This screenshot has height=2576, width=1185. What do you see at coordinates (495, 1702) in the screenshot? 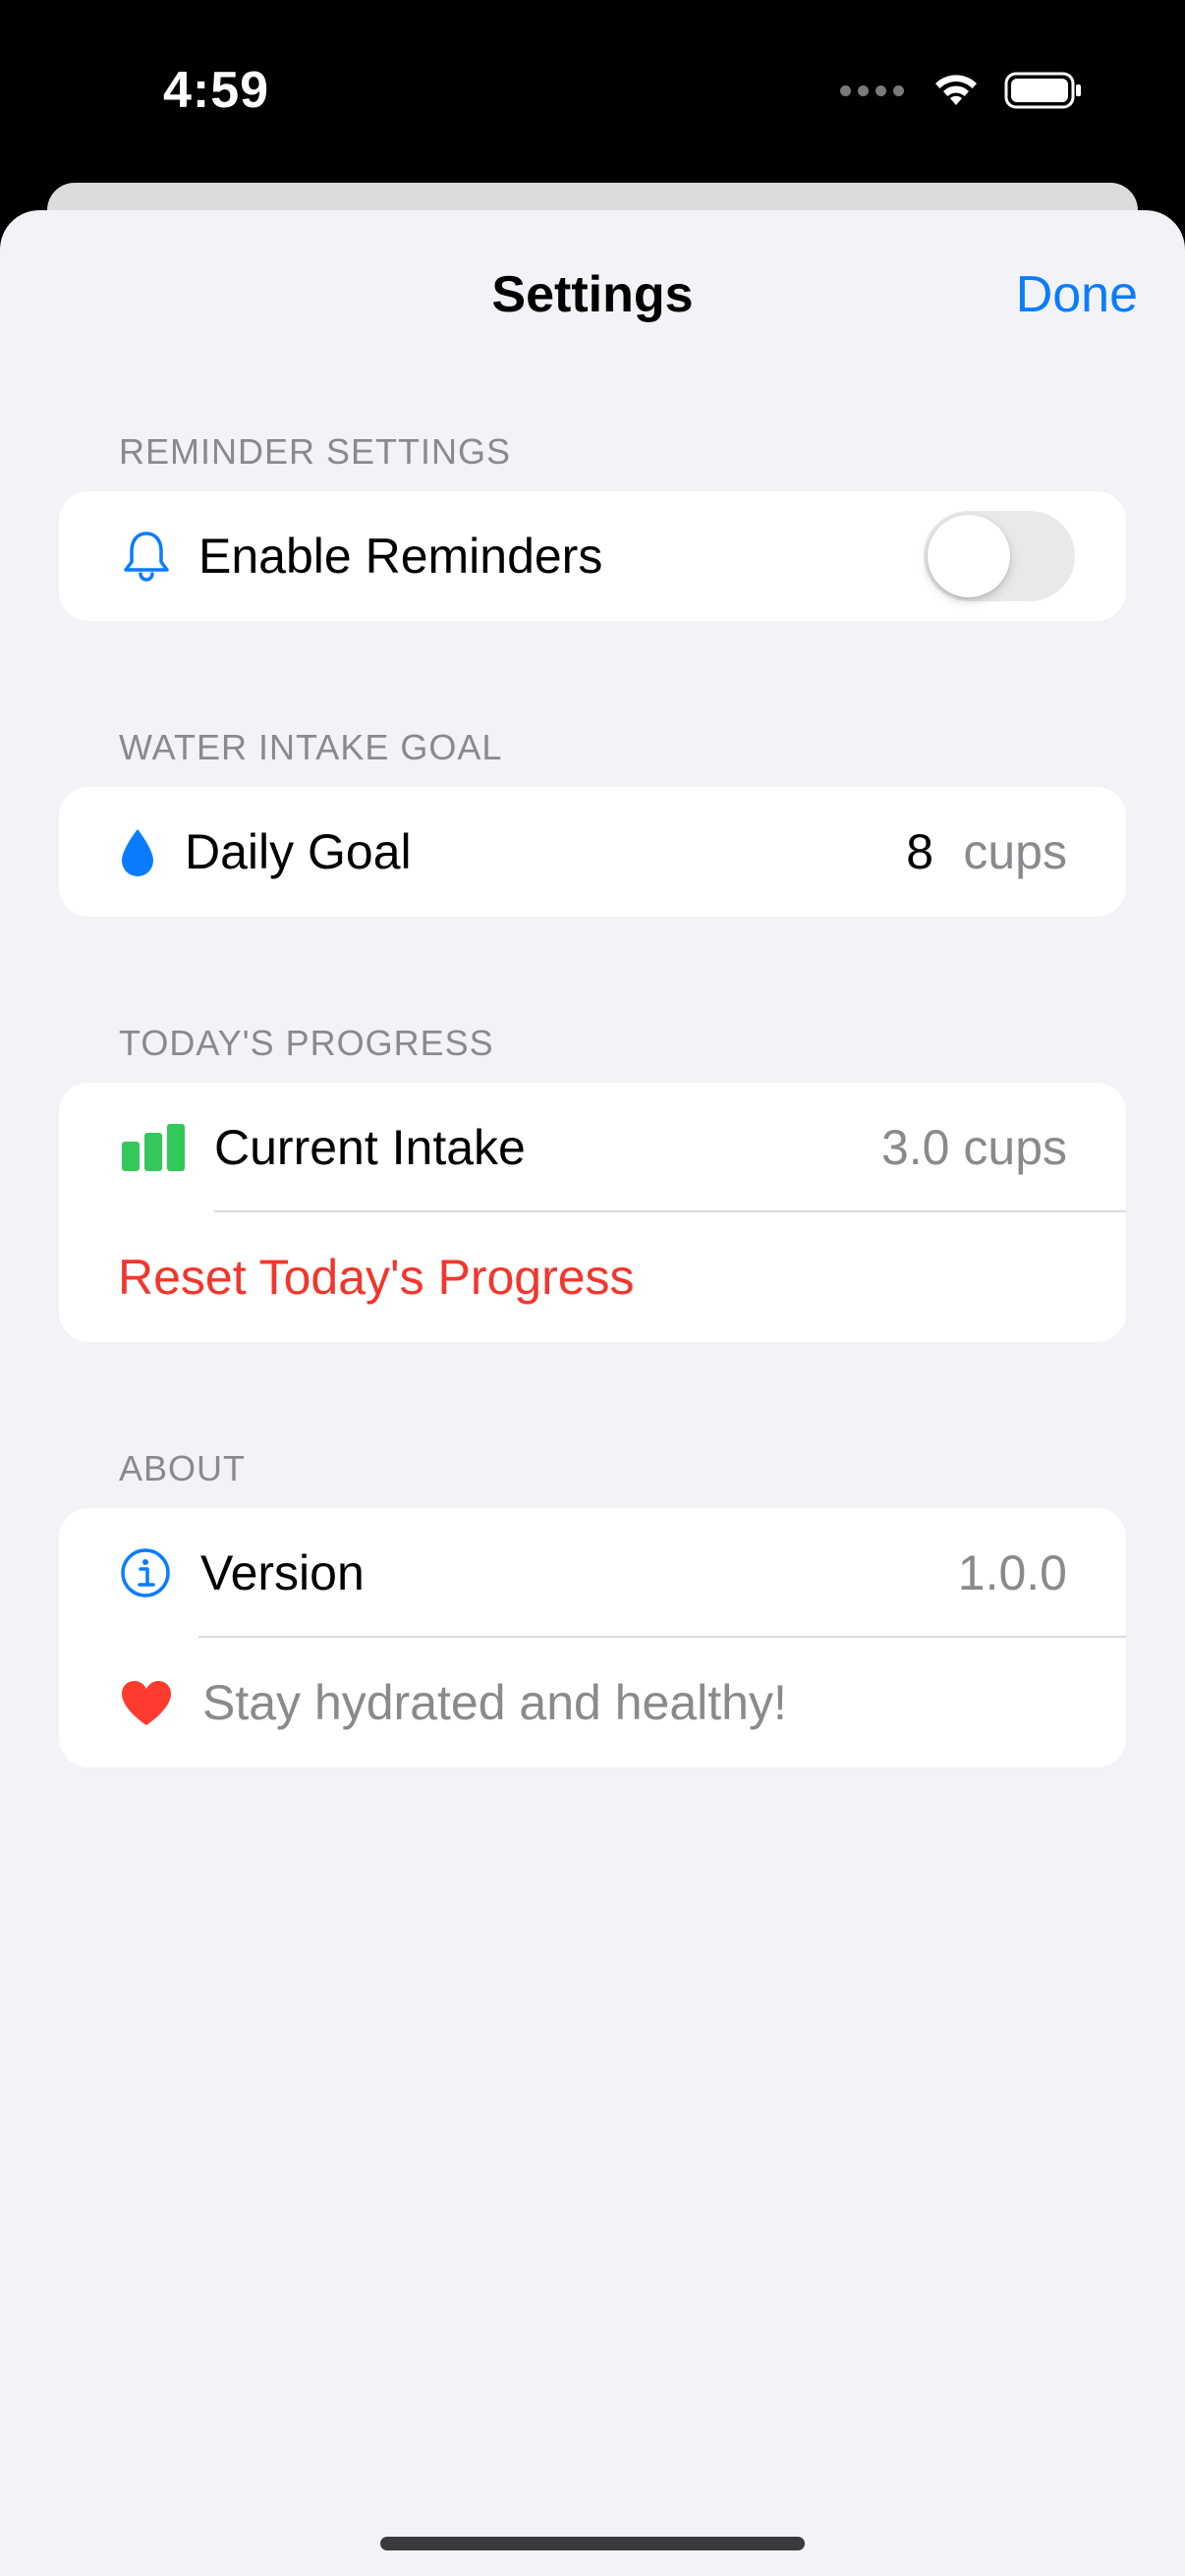
I see `tagline-text: Stay hydrated and healthy!` at bounding box center [495, 1702].